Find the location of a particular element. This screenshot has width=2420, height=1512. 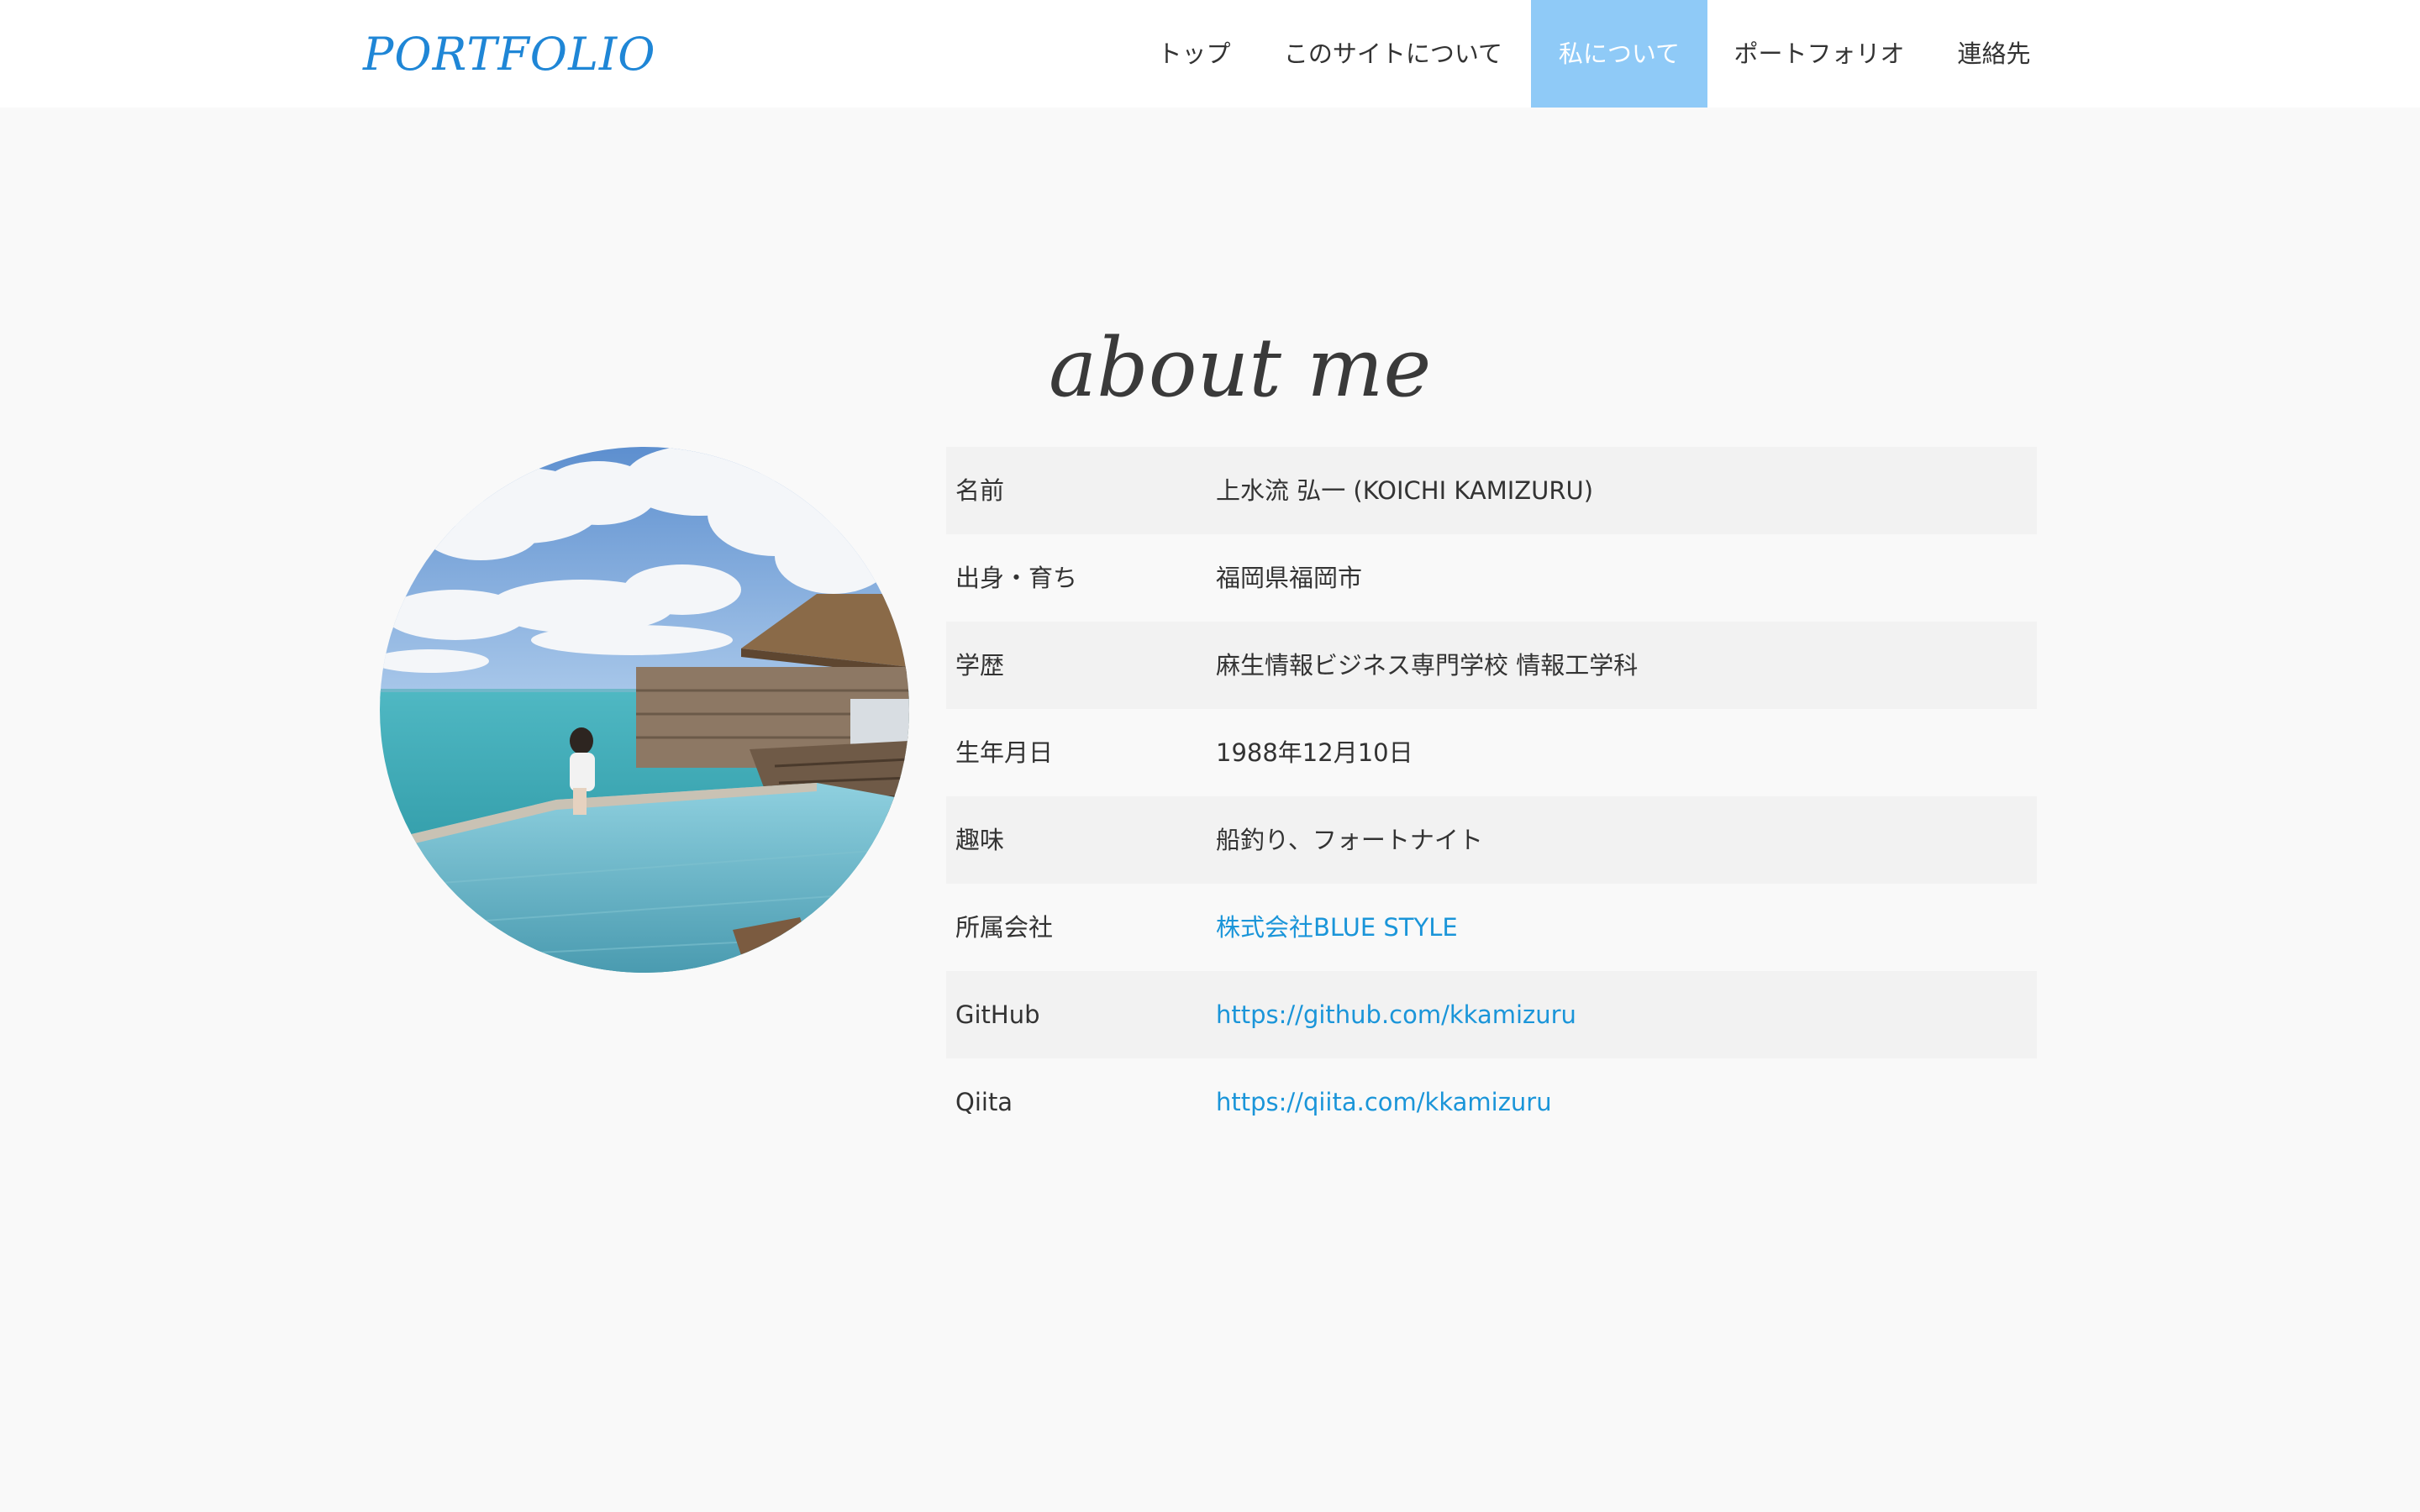

profile-label: 出身・育ち is located at coordinates (1017, 578).